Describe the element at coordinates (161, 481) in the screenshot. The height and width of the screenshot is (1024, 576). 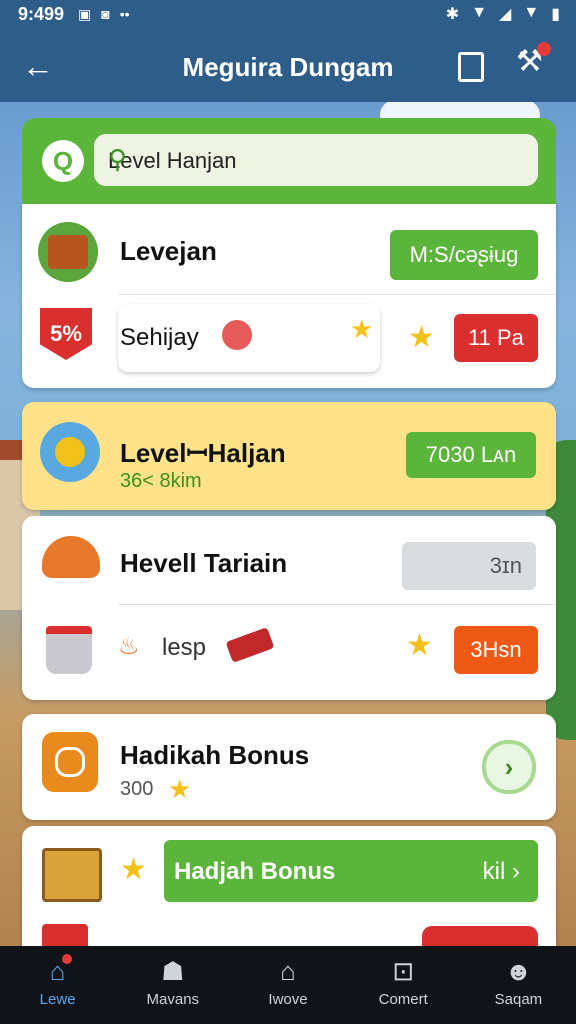
I see `card-subtitle: 36< 8kim` at that location.